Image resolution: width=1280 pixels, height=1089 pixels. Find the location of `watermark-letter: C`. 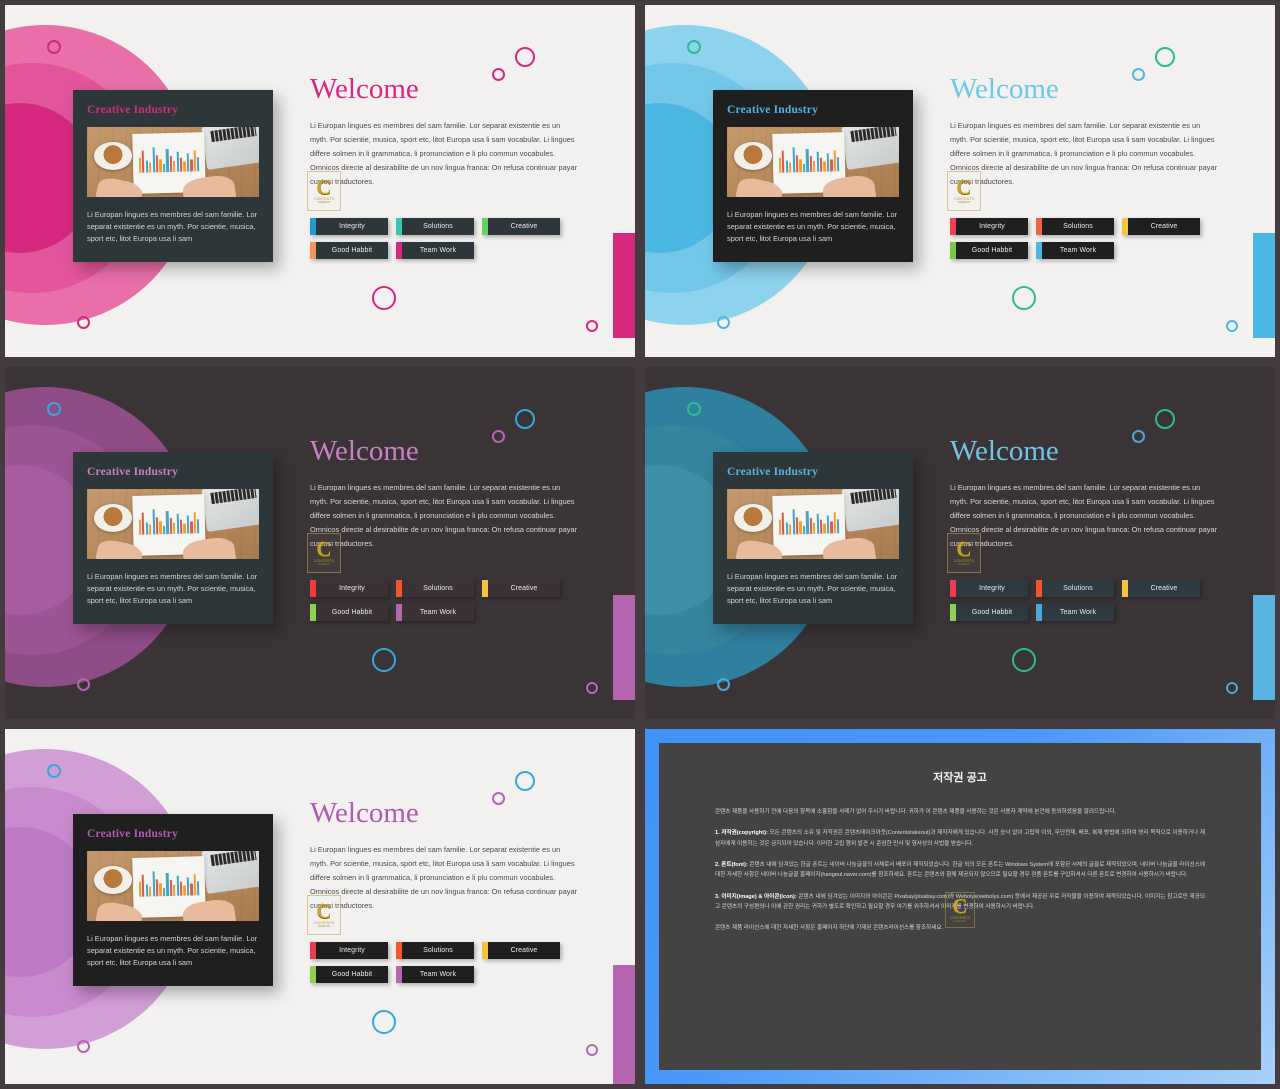

watermark-letter: C is located at coordinates (960, 905).